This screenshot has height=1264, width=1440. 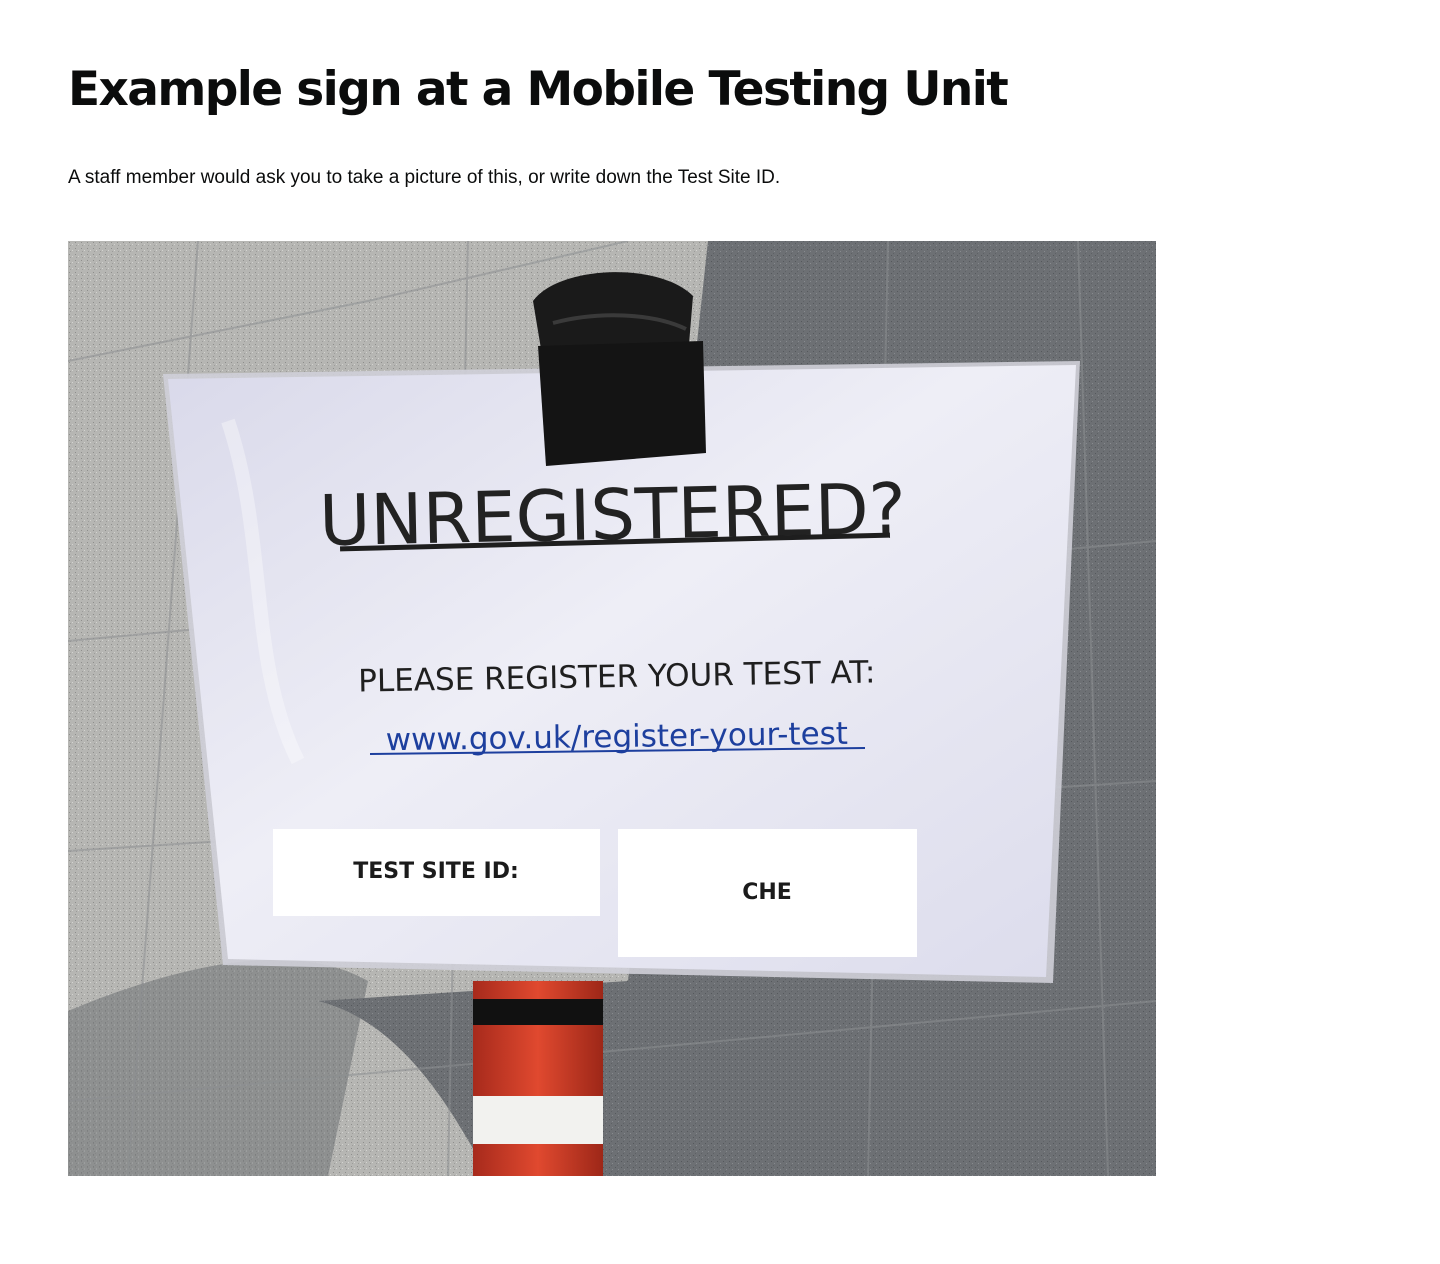 I want to click on sign-site-id-label: TEST SITE ID:, so click(x=436, y=871).